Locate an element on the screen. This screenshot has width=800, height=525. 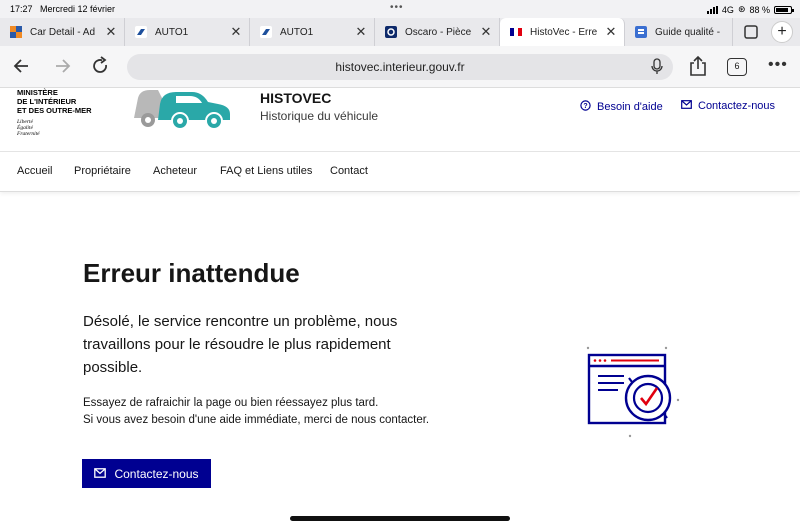
browser-tab: Car Detail - Ad ✕ is located at coordinates (62, 32).